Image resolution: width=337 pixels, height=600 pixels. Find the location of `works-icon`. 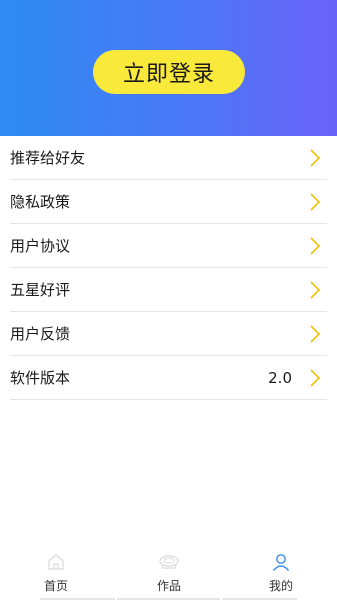

works-icon is located at coordinates (169, 562).